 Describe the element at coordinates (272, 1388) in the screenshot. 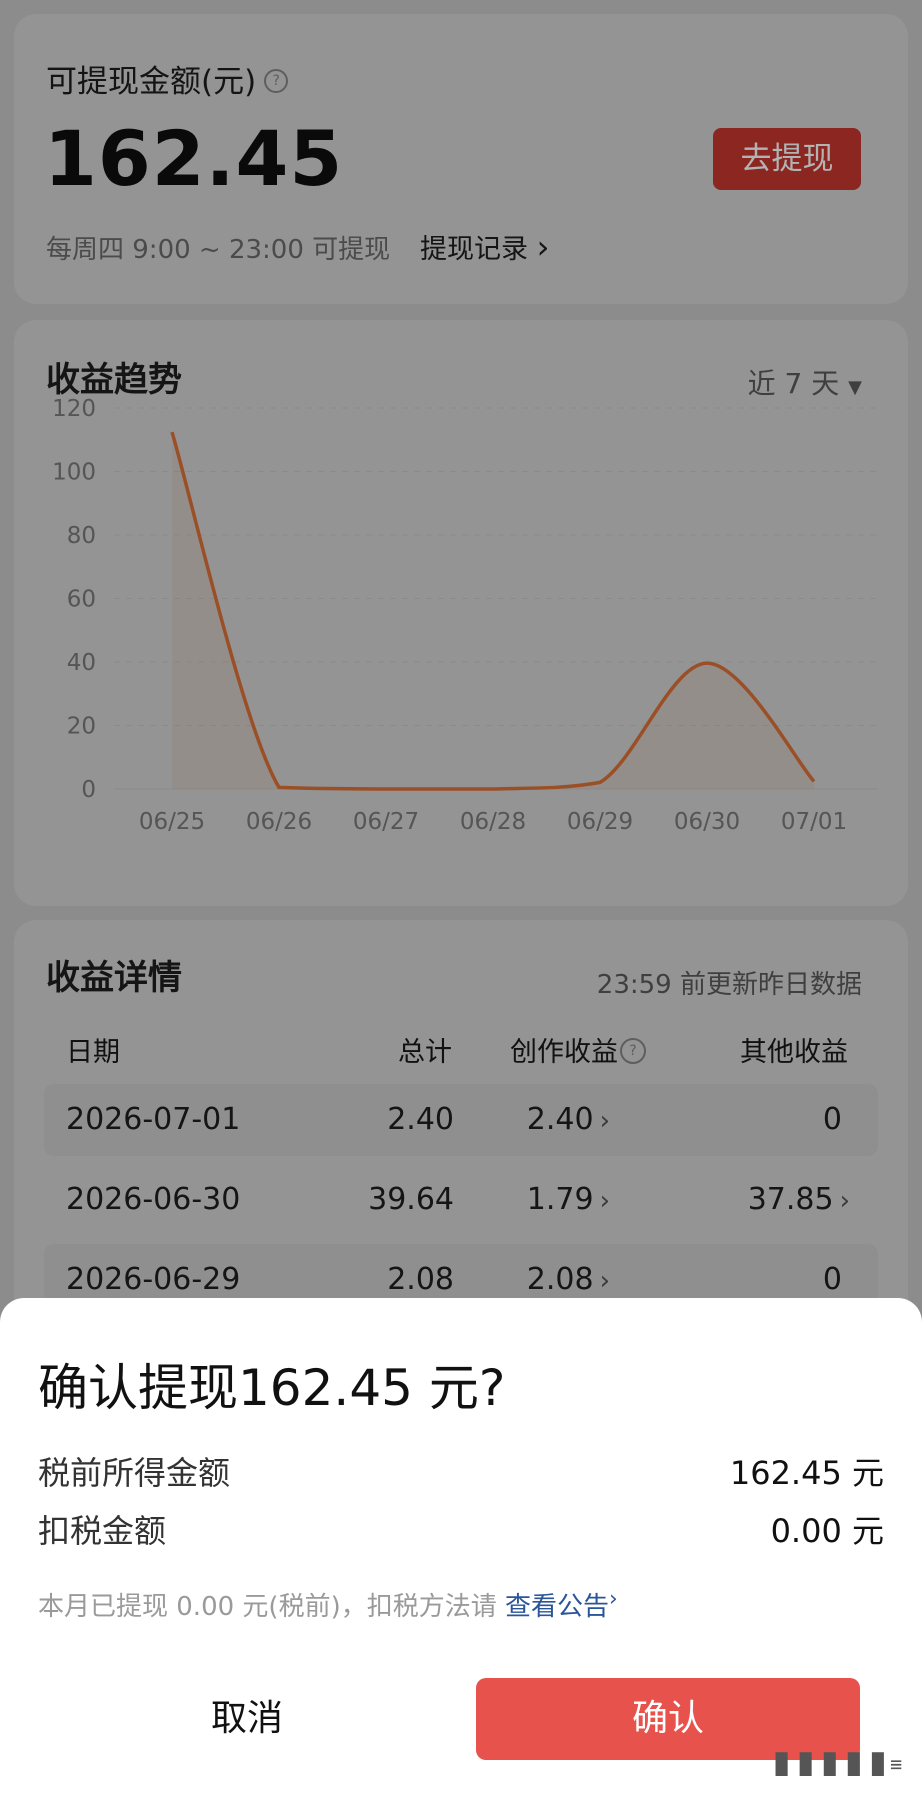

I see `dialog-title: 确认提现162.45 元?` at that location.